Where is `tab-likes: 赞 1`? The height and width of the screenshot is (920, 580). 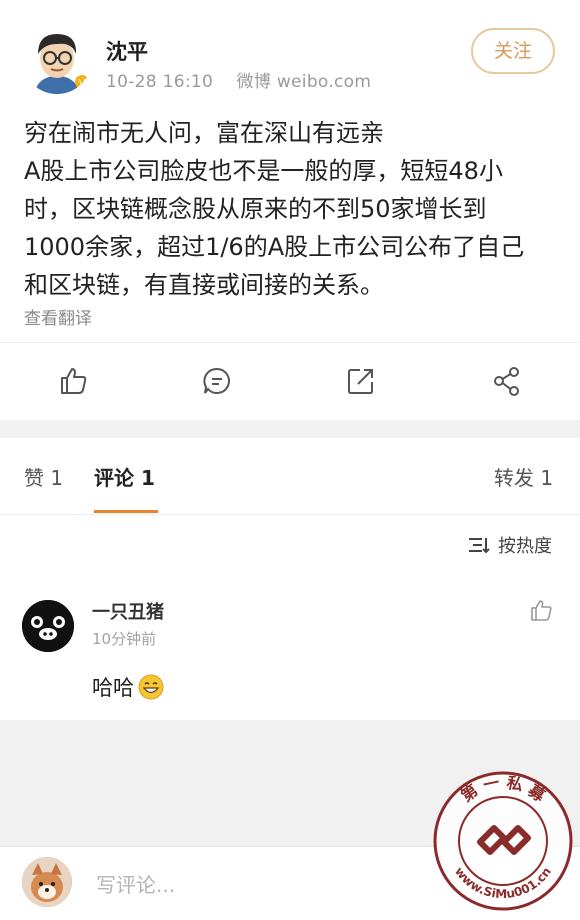
tab-likes: 赞 1 is located at coordinates (43, 476).